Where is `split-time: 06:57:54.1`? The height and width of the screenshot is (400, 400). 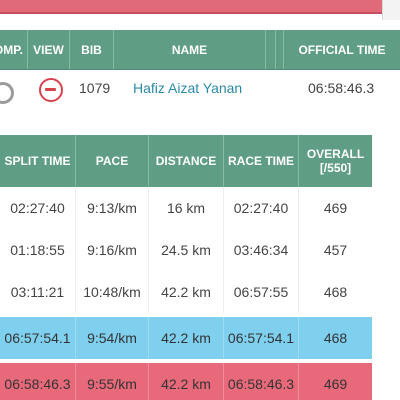 split-time: 06:57:54.1 is located at coordinates (38, 338).